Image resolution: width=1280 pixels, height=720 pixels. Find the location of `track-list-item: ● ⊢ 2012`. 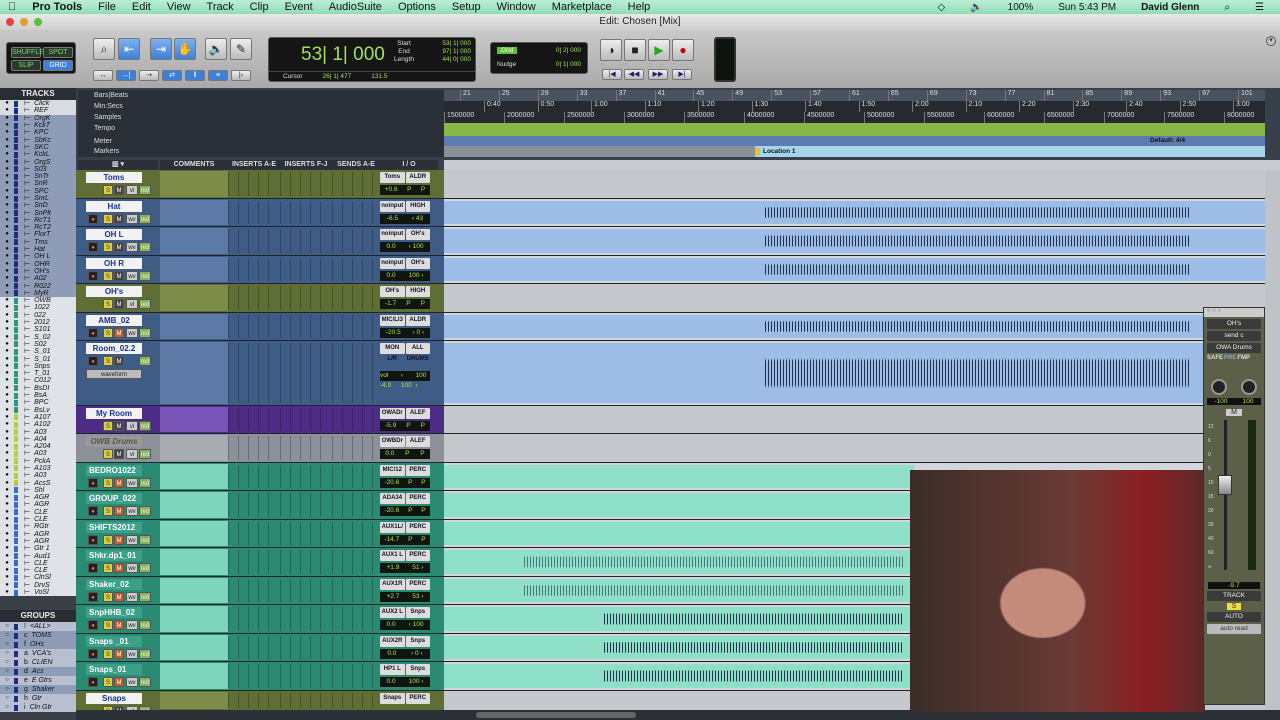

track-list-item: ● ⊢ 2012 is located at coordinates (38, 322).